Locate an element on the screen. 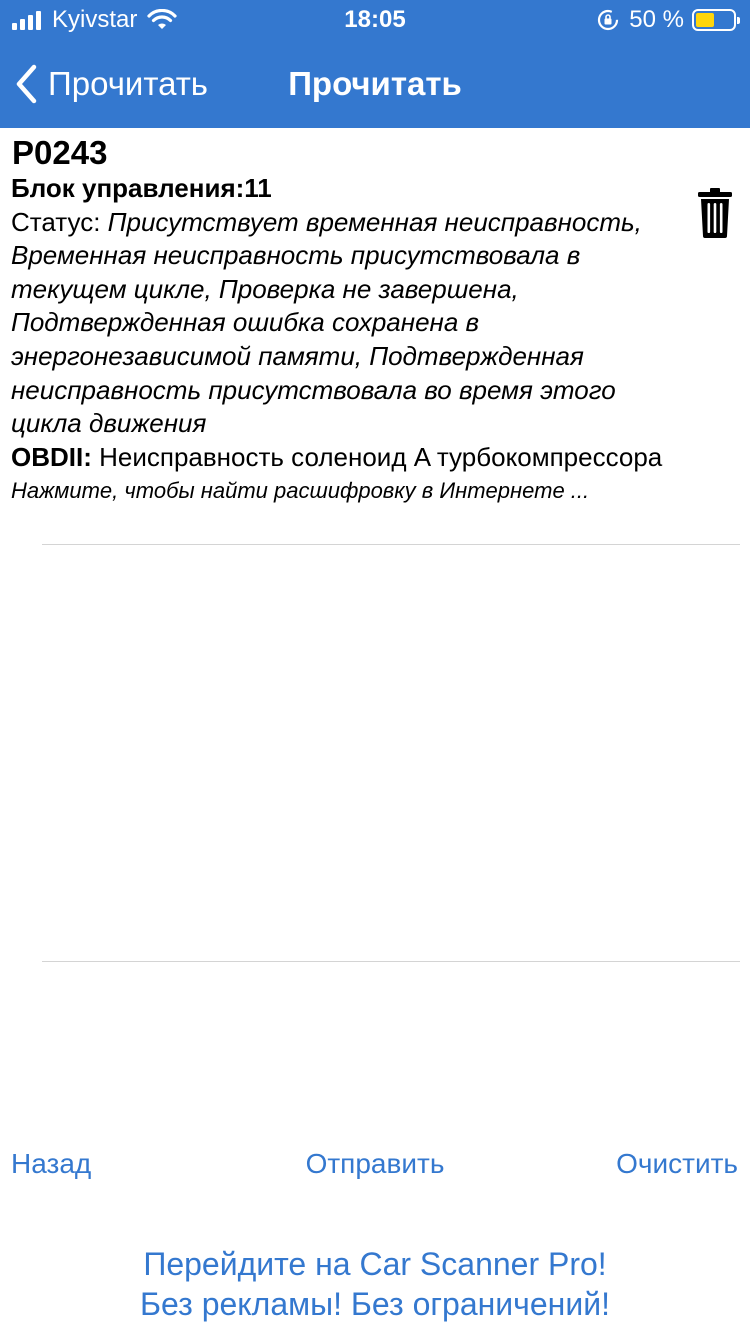 This screenshot has width=750, height=1334. nav-back-button: Прочитать is located at coordinates (111, 84).